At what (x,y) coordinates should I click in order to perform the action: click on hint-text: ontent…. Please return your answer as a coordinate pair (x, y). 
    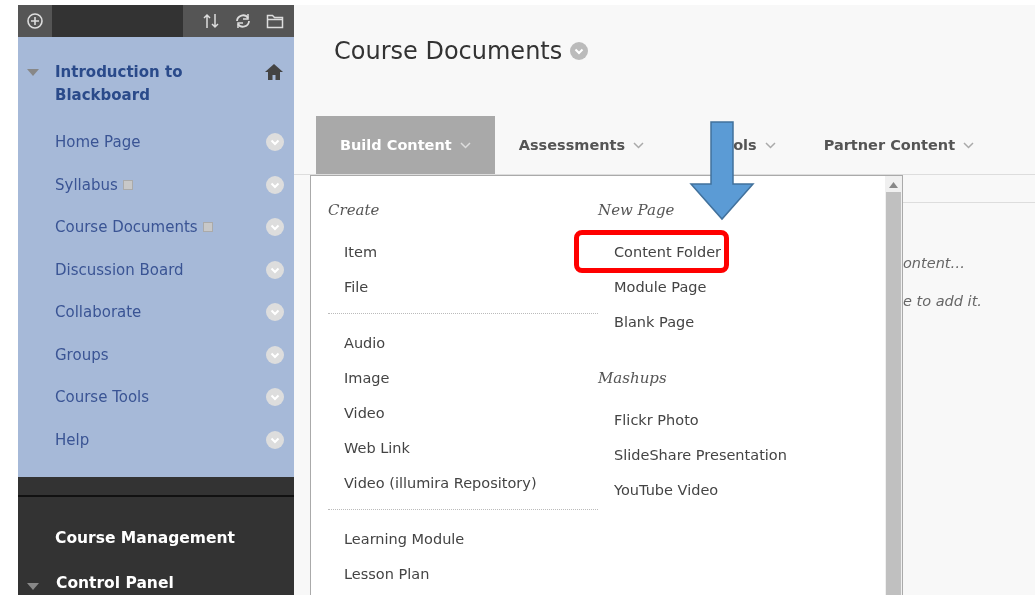
    Looking at the image, I should click on (935, 264).